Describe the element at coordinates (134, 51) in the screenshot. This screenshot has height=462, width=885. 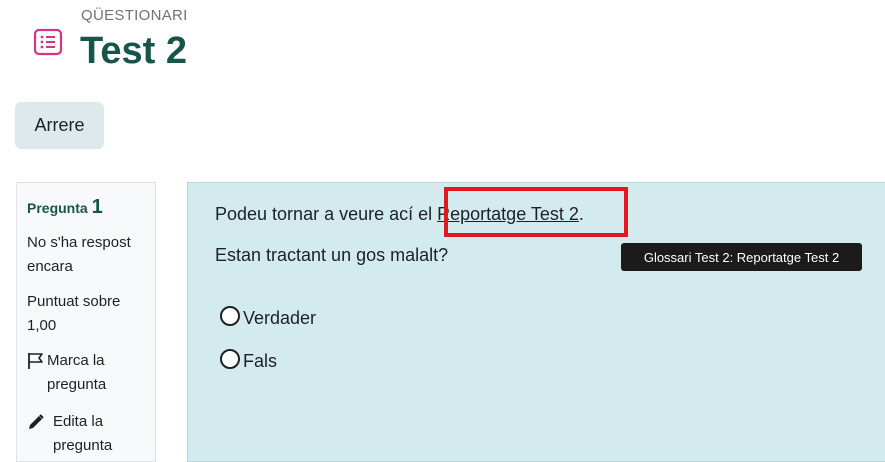
I see `page-title: Test 2` at that location.